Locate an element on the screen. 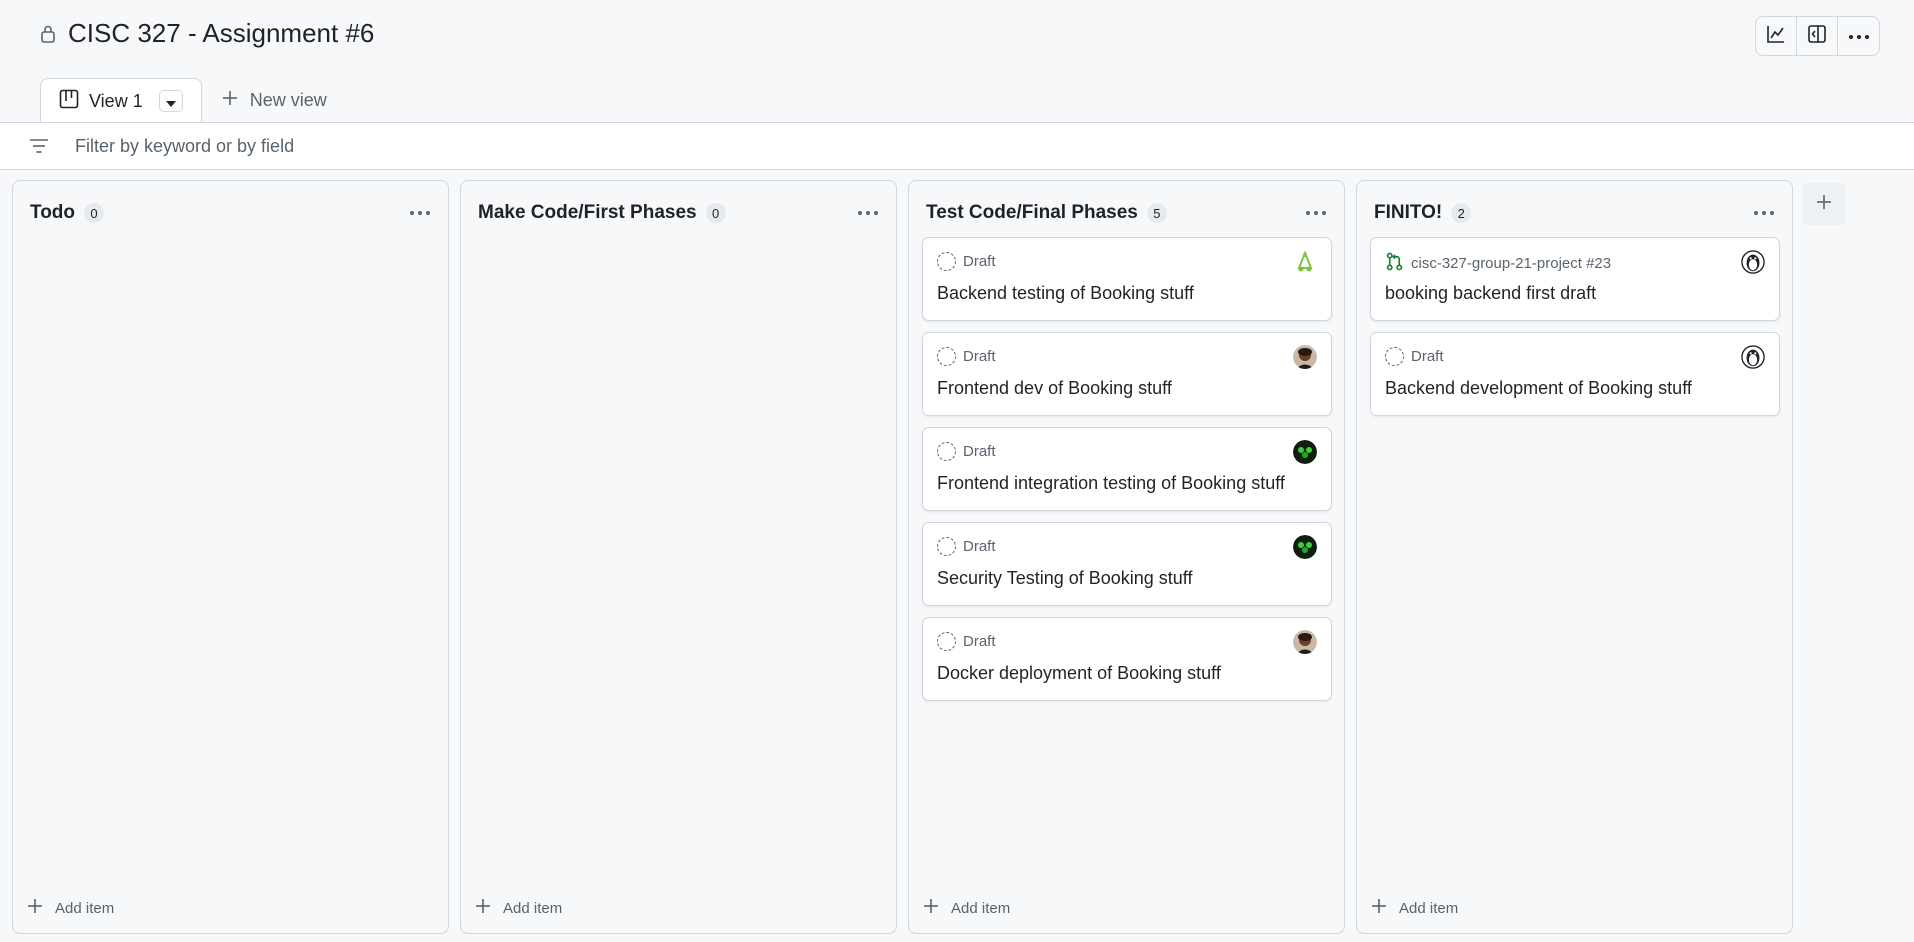 The image size is (1914, 942). page-title: CISC 327 - Assignment #6 is located at coordinates (221, 33).